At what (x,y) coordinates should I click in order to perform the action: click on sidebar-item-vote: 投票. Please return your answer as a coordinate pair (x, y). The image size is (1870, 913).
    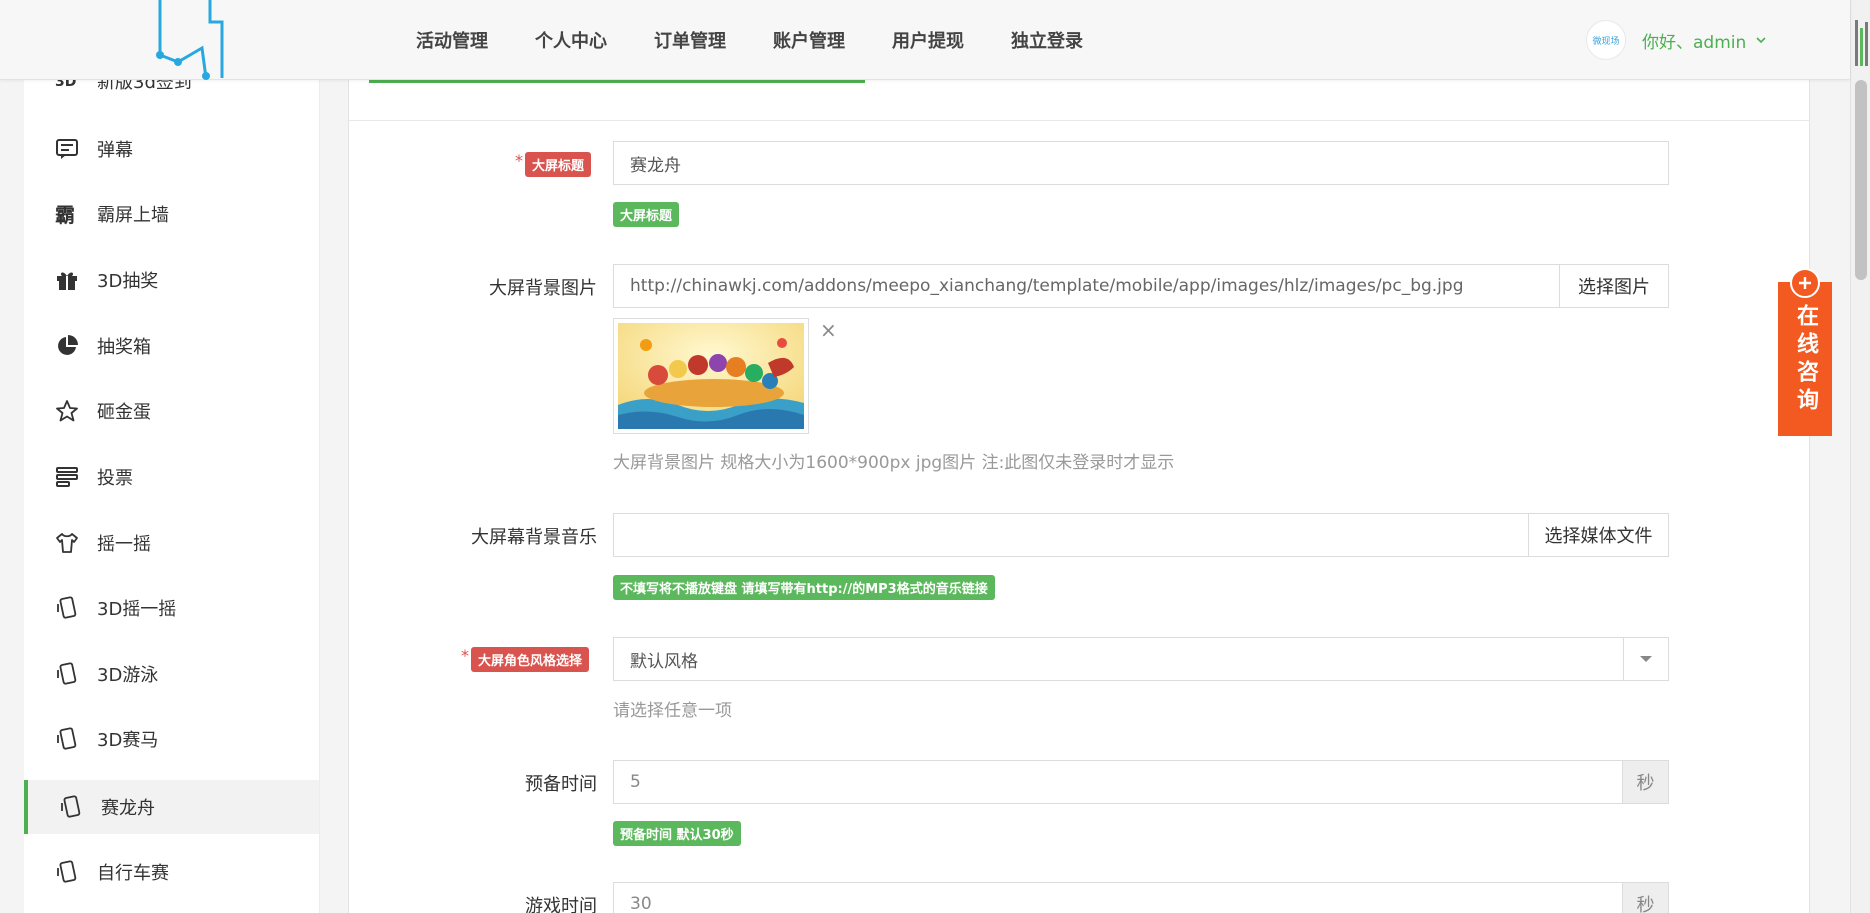
    Looking at the image, I should click on (171, 477).